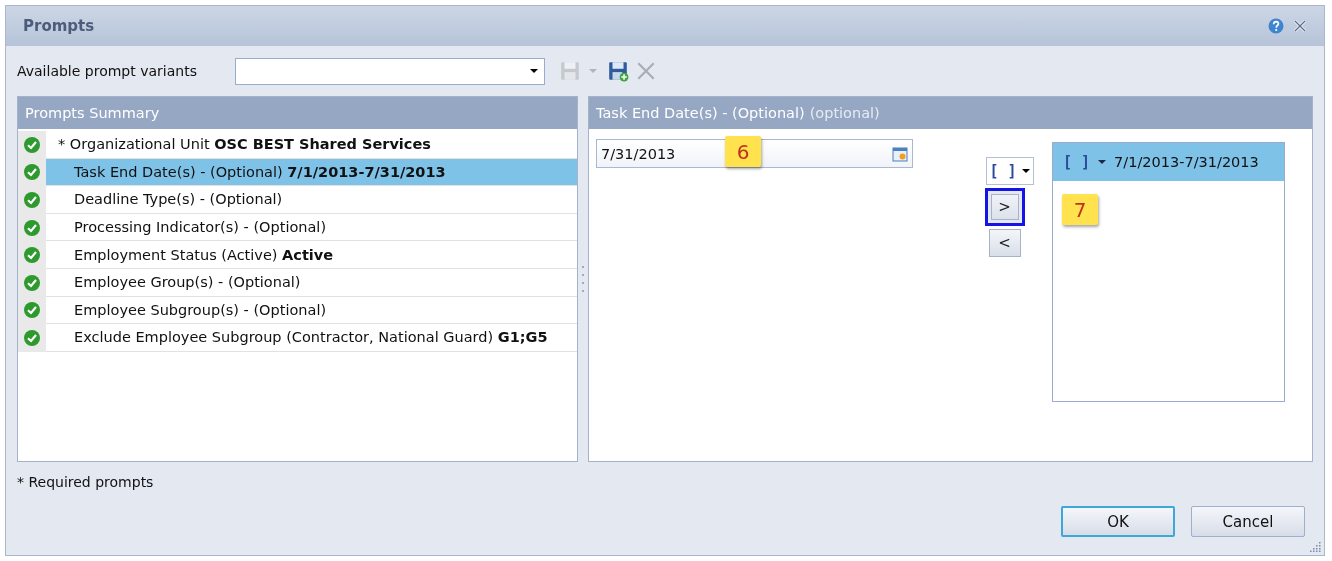 This screenshot has height=561, width=1332. What do you see at coordinates (311, 172) in the screenshot?
I see `prompt-item: Task End Date(s) - (Optional) 7/1/2013-7/31/2013` at bounding box center [311, 172].